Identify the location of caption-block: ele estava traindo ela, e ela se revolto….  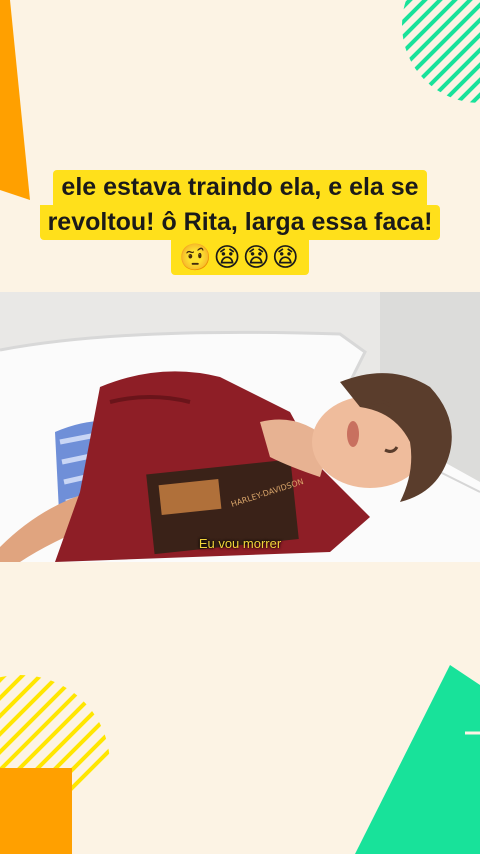
(240, 222).